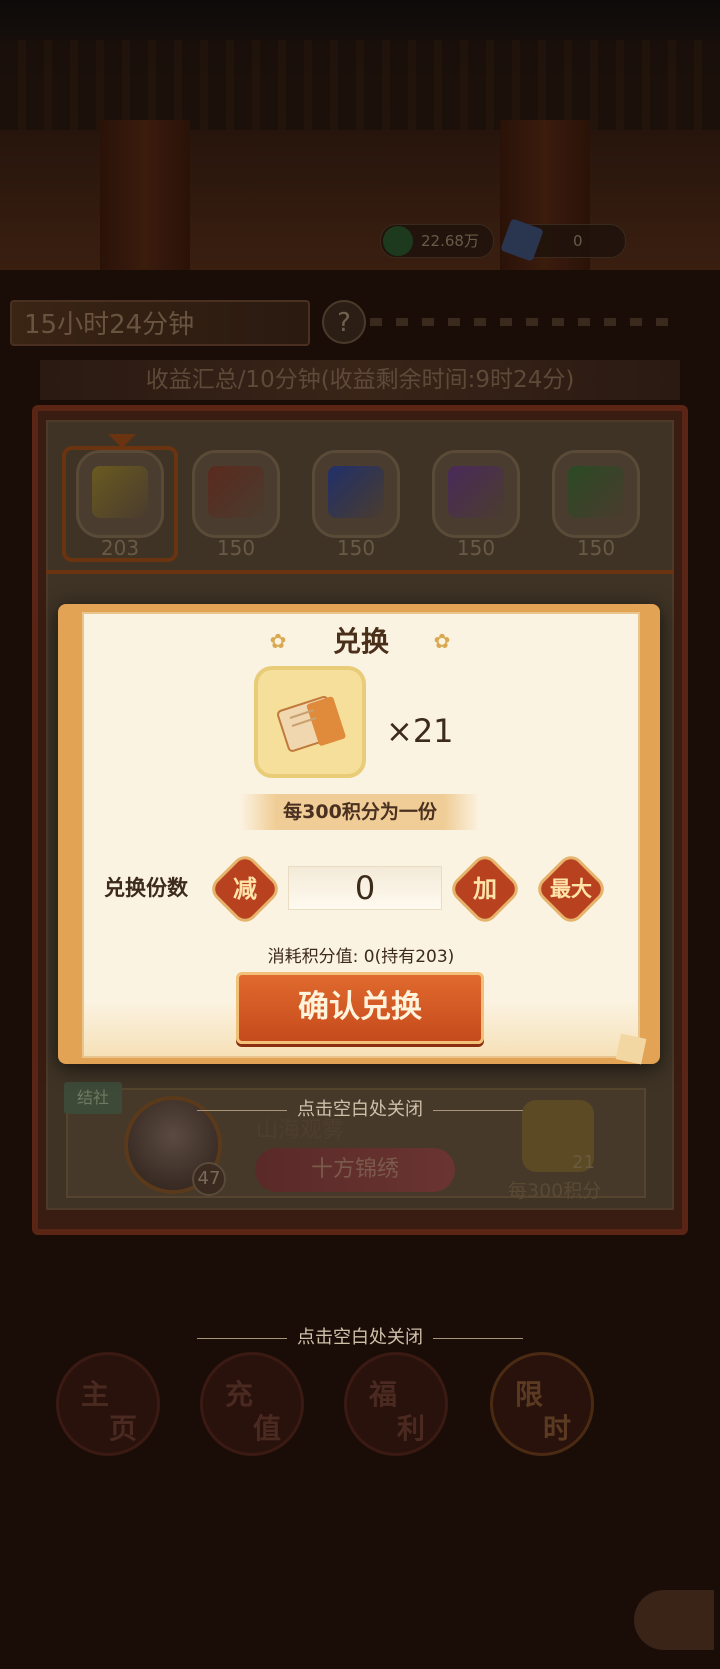  I want to click on nav-label-top: 限, so click(529, 1394).